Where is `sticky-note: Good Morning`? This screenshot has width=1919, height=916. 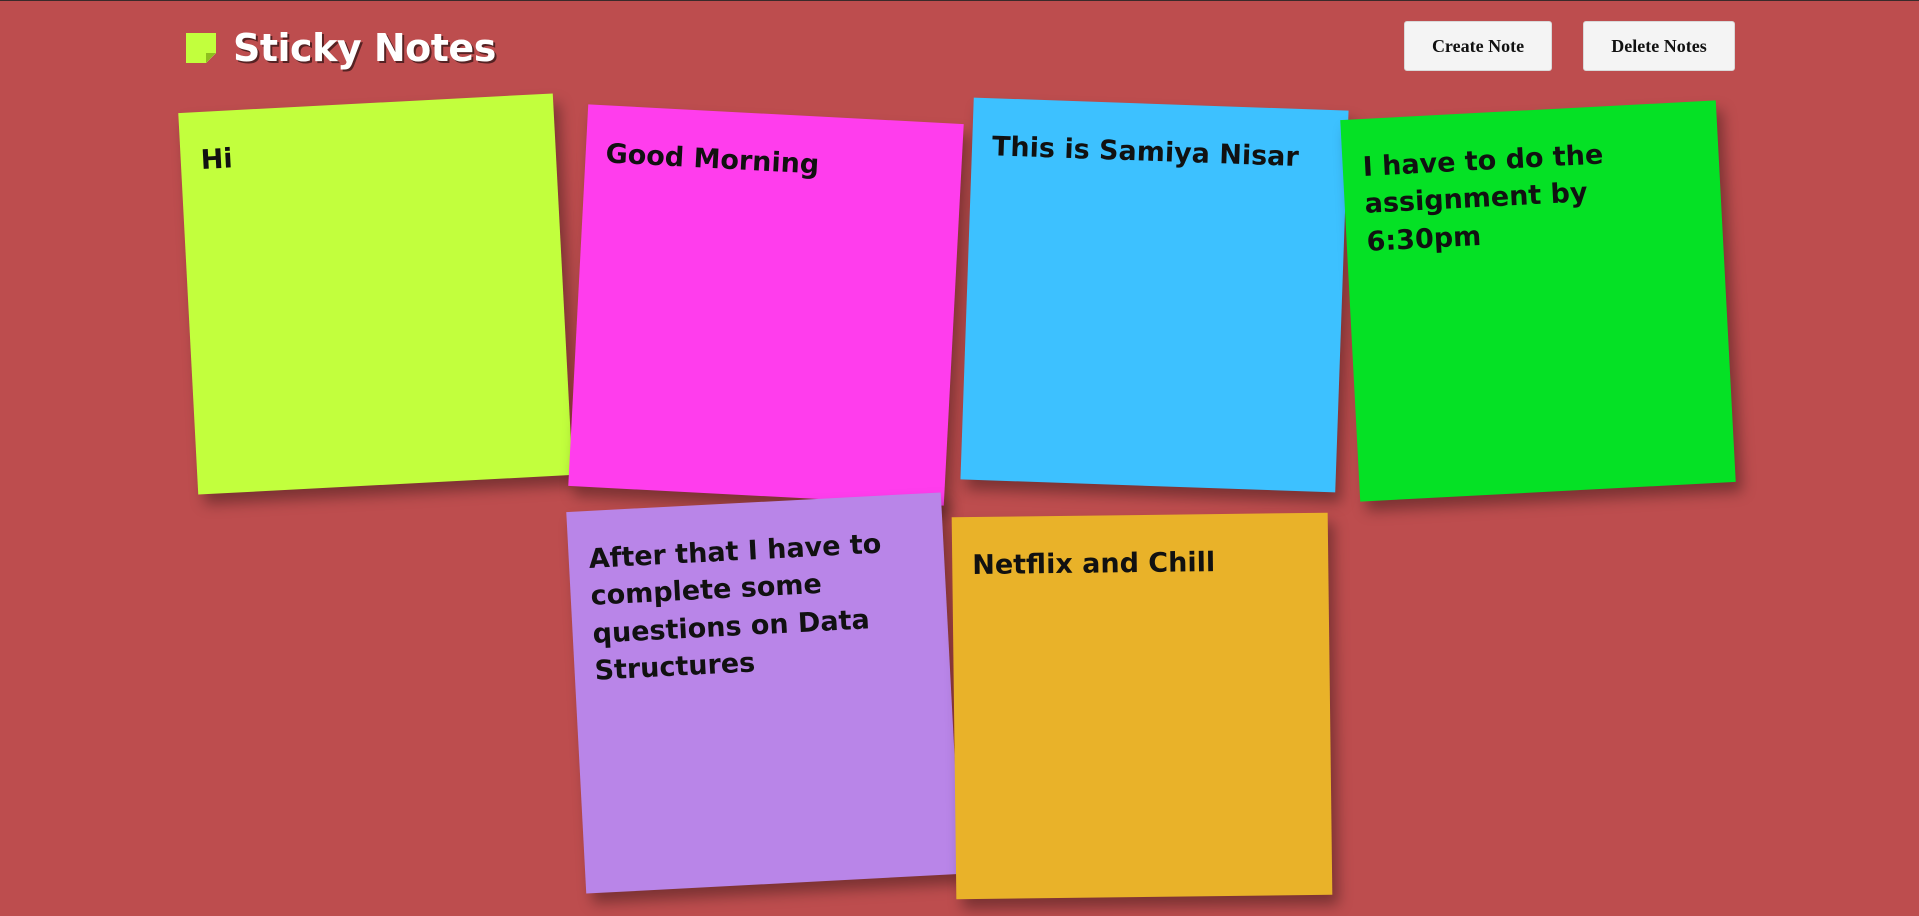 sticky-note: Good Morning is located at coordinates (766, 305).